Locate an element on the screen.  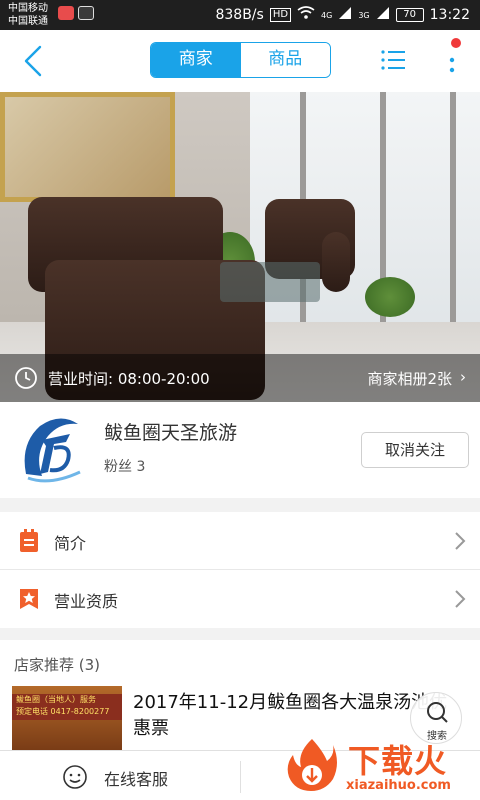
tab-product: 商品 is located at coordinates (285, 60).